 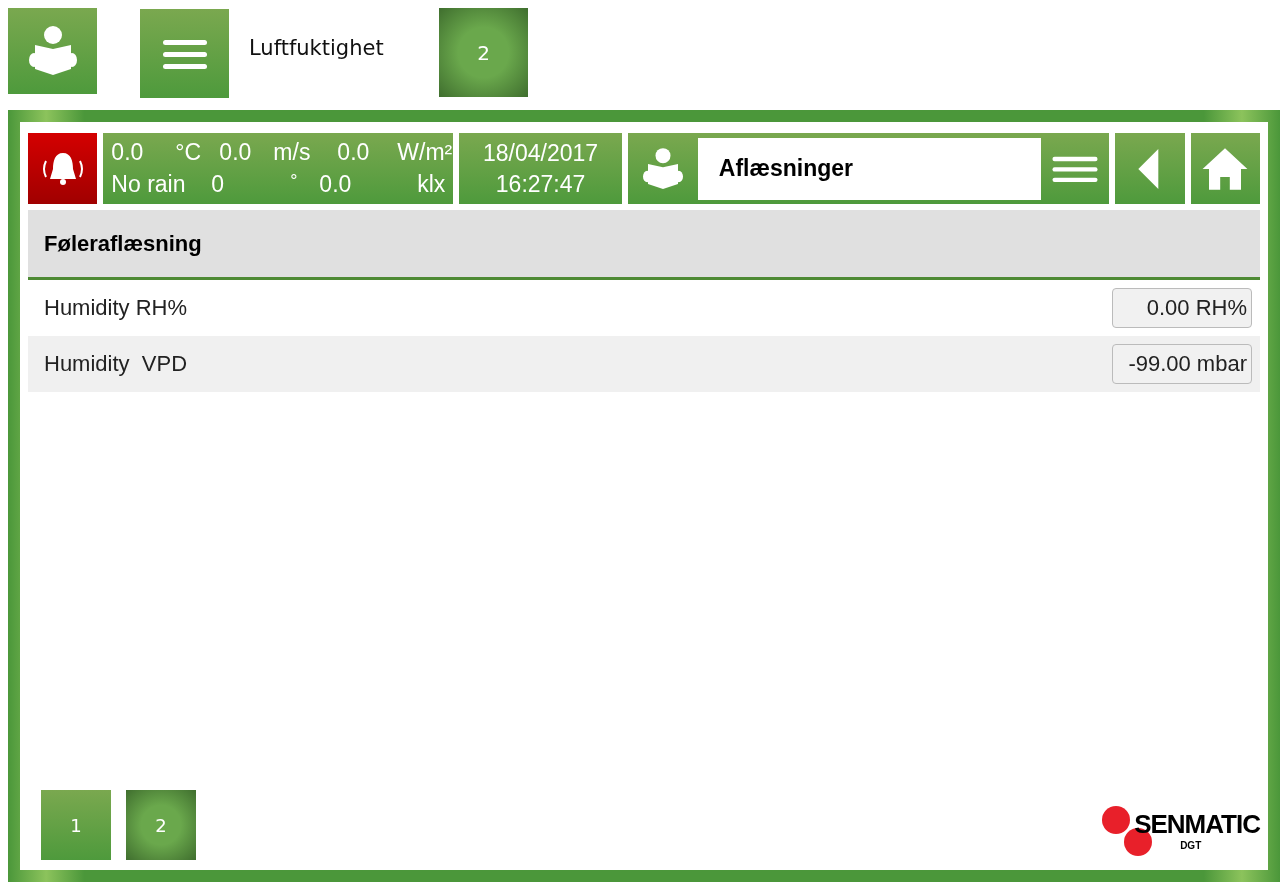 What do you see at coordinates (161, 825) in the screenshot?
I see `page-button: 2` at bounding box center [161, 825].